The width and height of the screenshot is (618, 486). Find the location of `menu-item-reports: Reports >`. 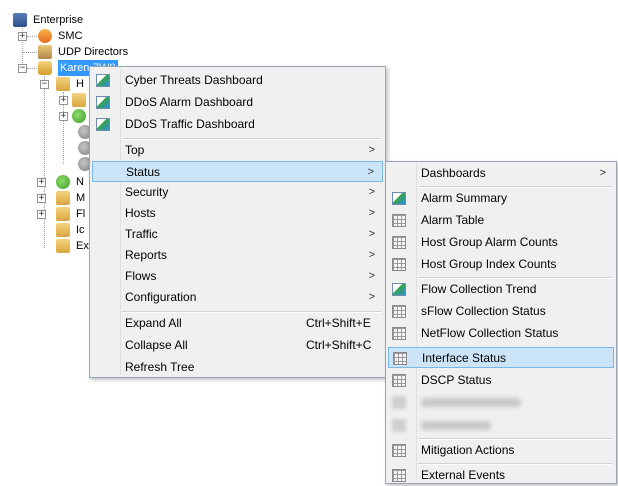

menu-item-reports: Reports > is located at coordinates (237, 255).